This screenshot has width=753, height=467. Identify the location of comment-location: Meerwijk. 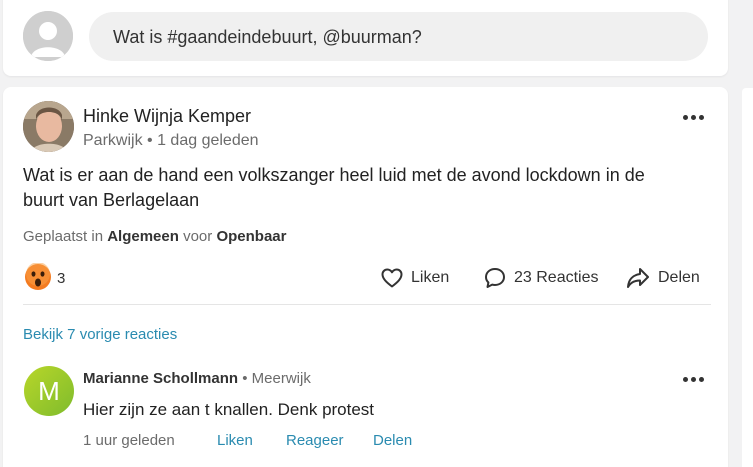
(281, 378).